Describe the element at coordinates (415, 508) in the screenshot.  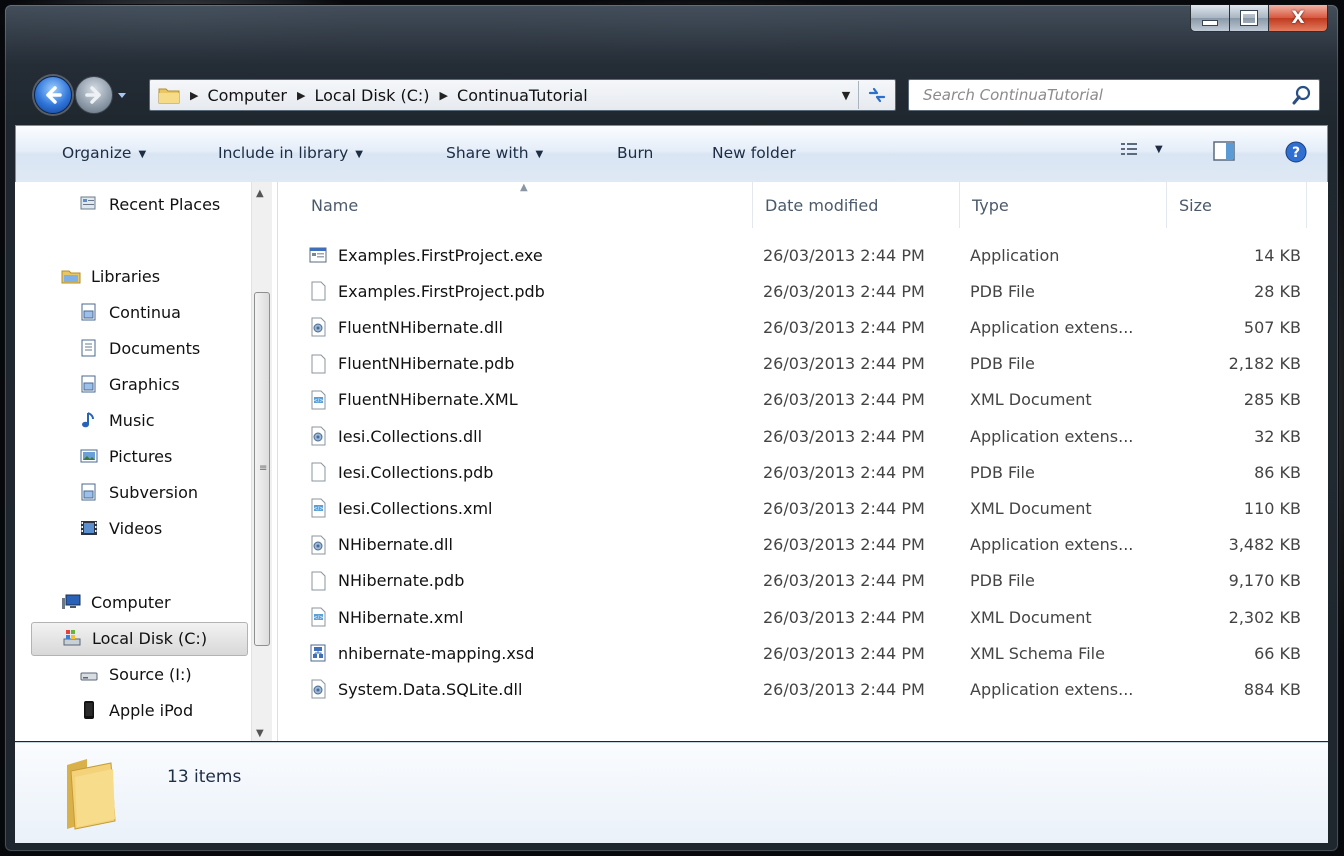
I see `file-name: Iesi.Collections.xml` at that location.